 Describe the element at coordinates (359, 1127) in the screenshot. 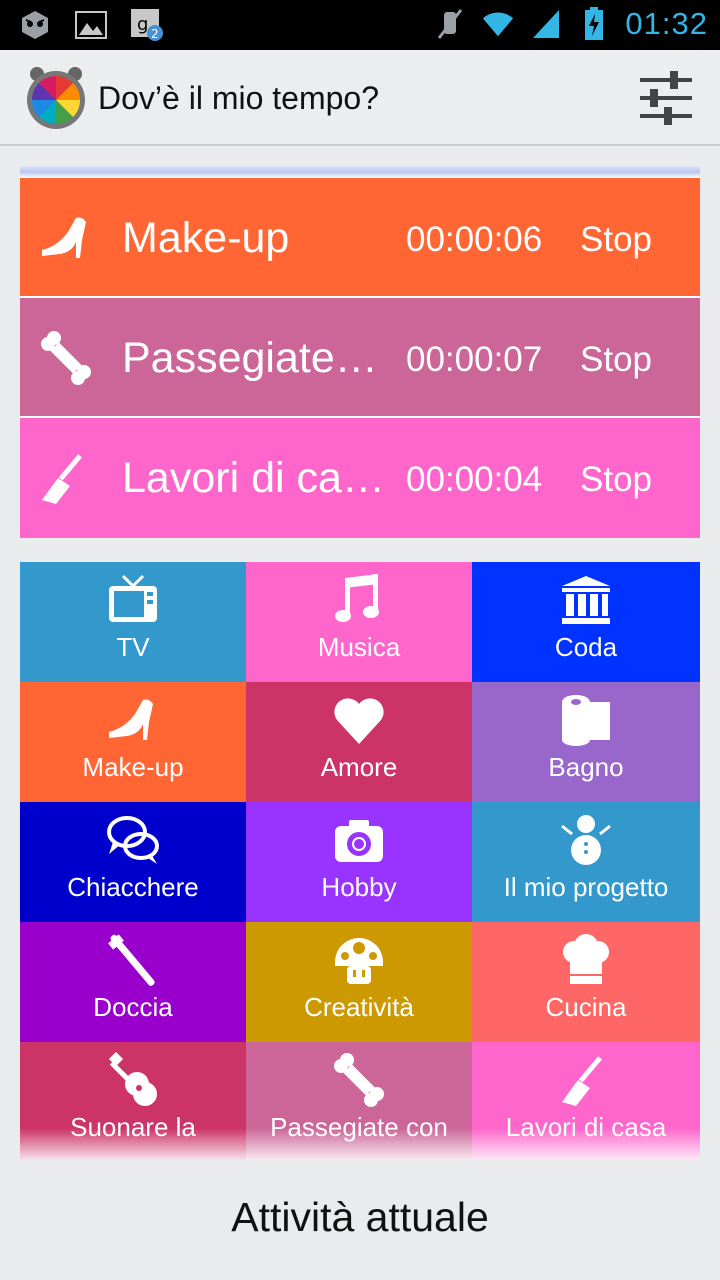

I see `activity-label: Passegiate con` at that location.